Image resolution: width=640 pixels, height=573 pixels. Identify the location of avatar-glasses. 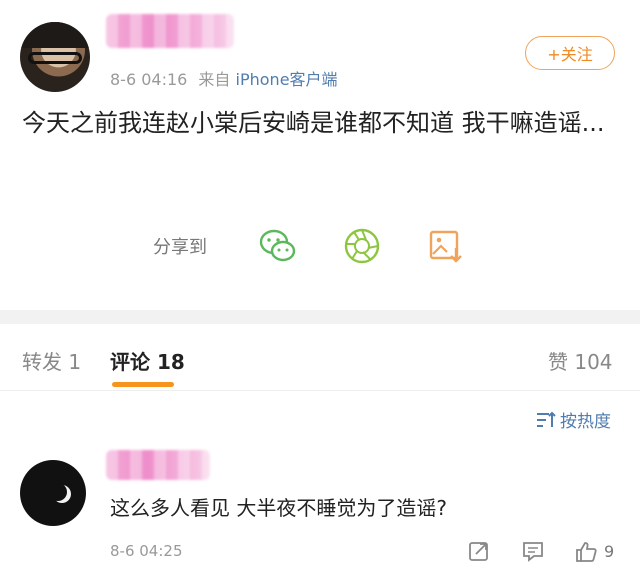
(55, 58).